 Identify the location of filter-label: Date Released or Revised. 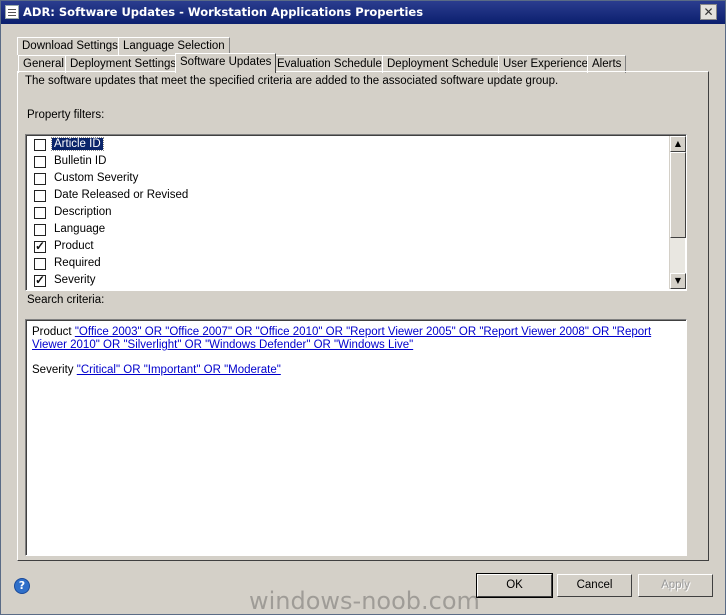
(121, 195).